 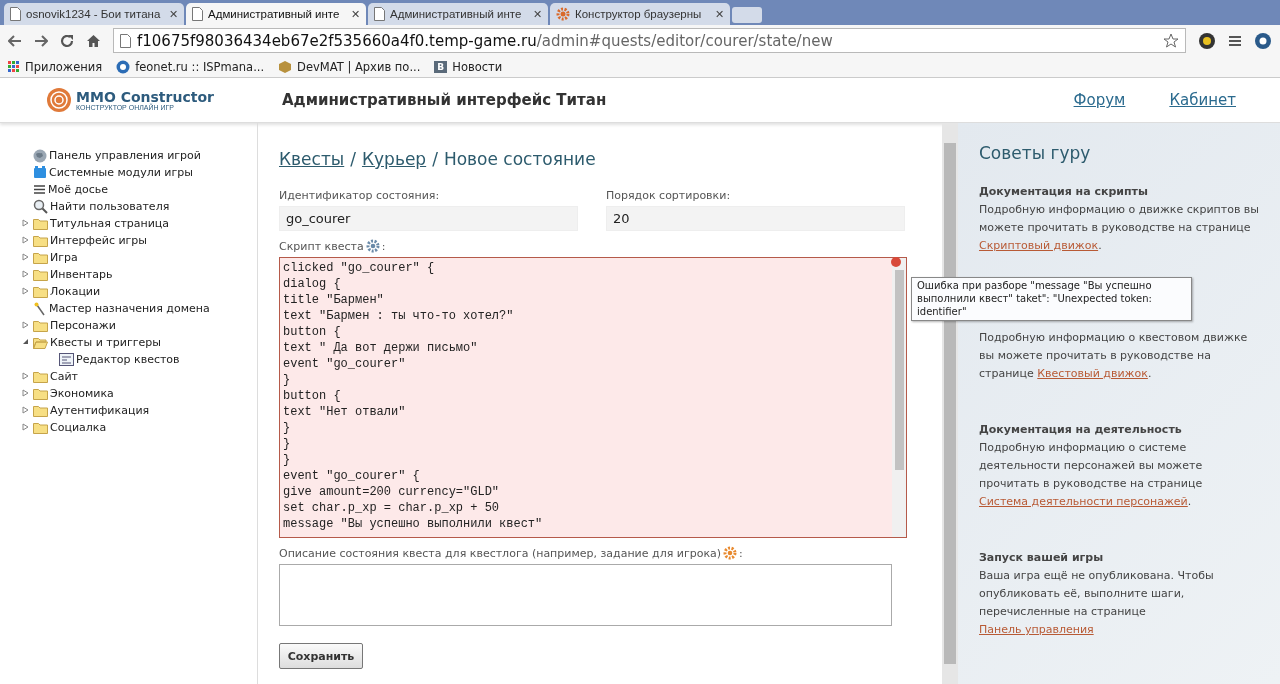 I want to click on field-label: Порядок сортировки:, so click(x=669, y=195).